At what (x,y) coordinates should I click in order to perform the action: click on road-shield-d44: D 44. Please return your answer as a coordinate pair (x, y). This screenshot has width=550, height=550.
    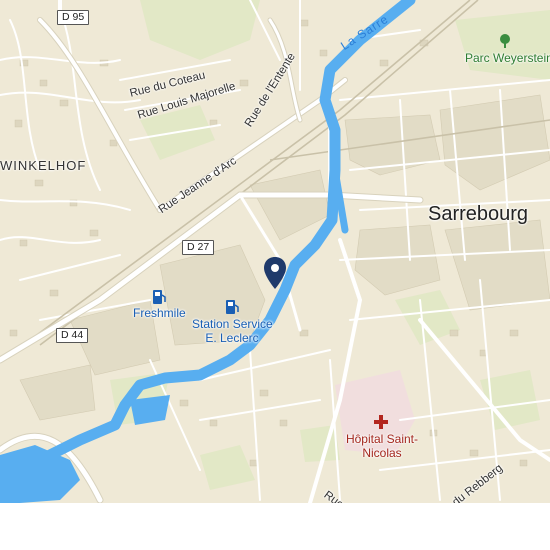
    Looking at the image, I should click on (72, 335).